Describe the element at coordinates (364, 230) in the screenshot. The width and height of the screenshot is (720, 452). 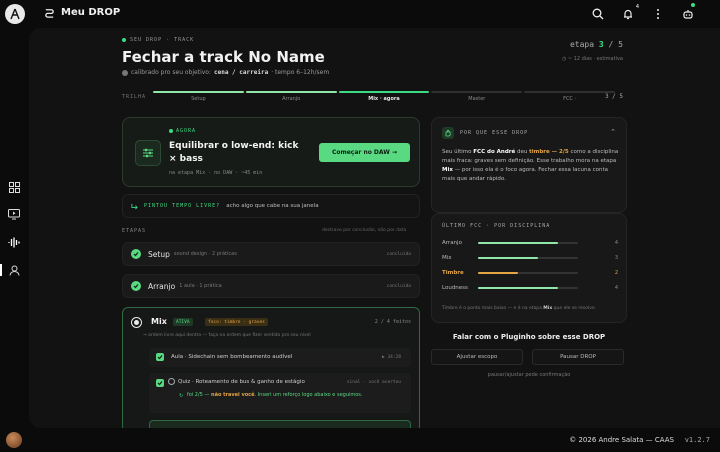
I see `etapas-note: destravo por conclusão, não por data` at that location.